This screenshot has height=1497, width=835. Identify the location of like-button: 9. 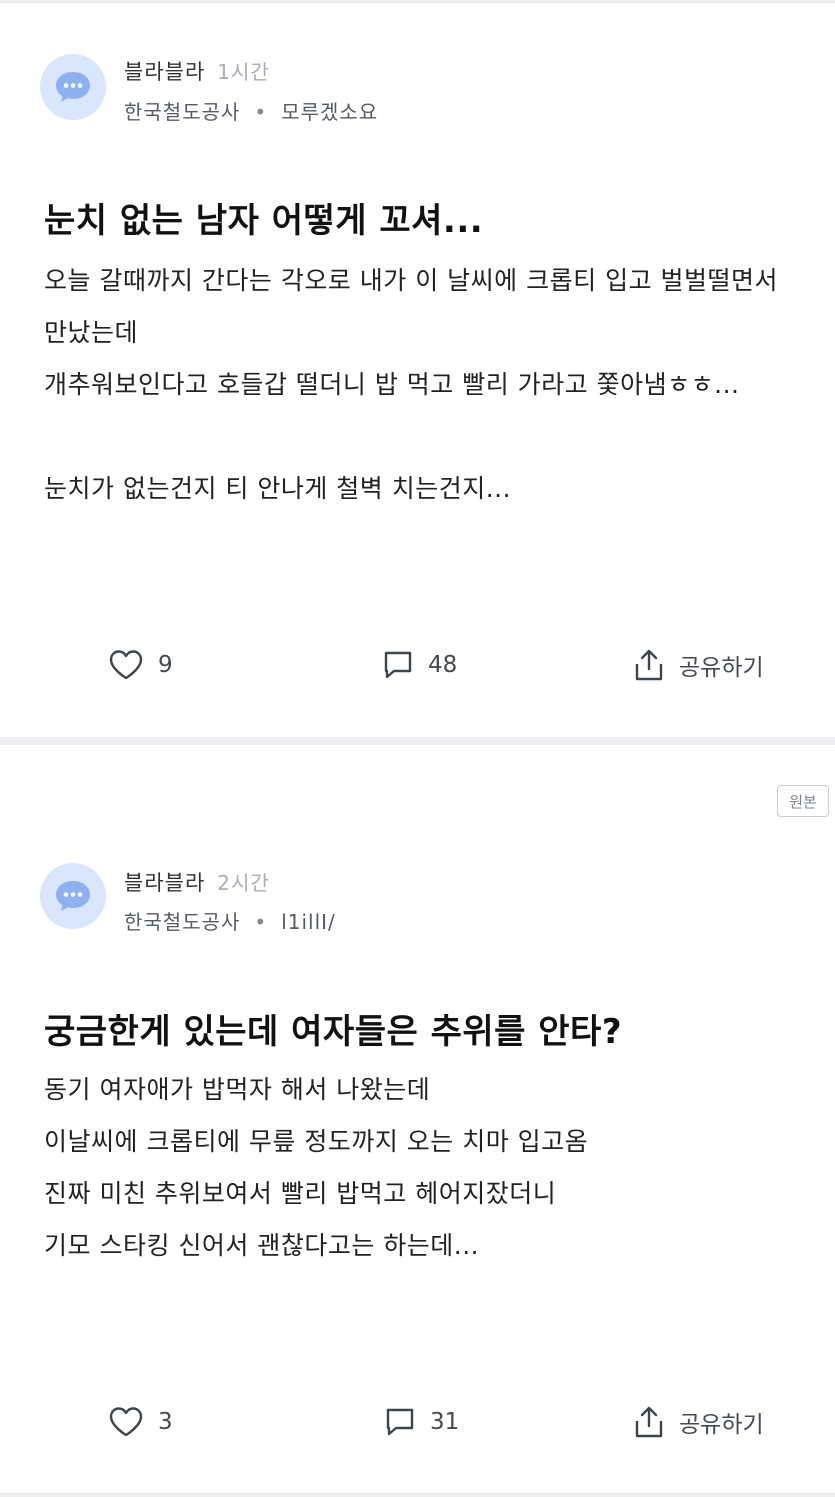
(140, 665).